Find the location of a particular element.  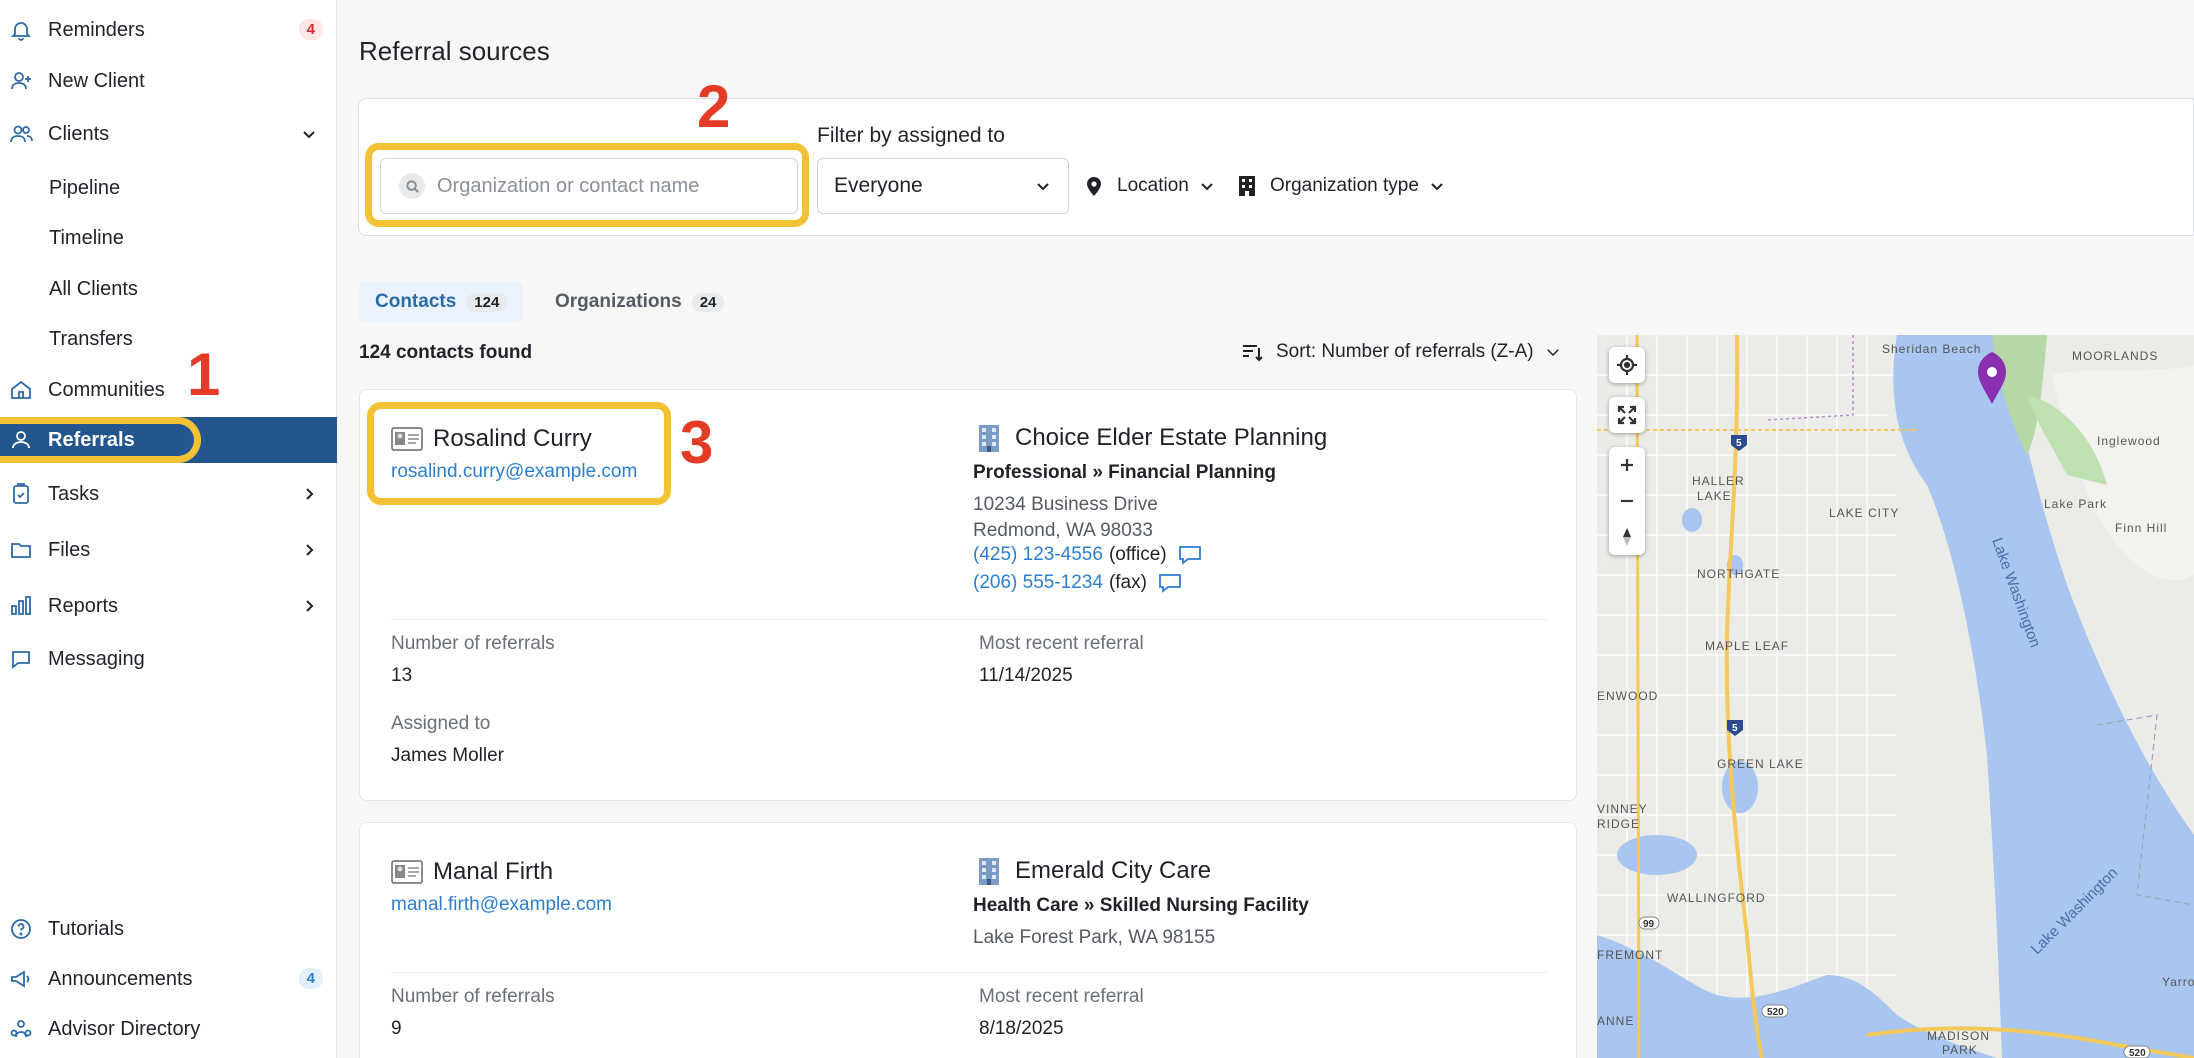

organization-name: Choice Elder Estate Planning is located at coordinates (1150, 438).